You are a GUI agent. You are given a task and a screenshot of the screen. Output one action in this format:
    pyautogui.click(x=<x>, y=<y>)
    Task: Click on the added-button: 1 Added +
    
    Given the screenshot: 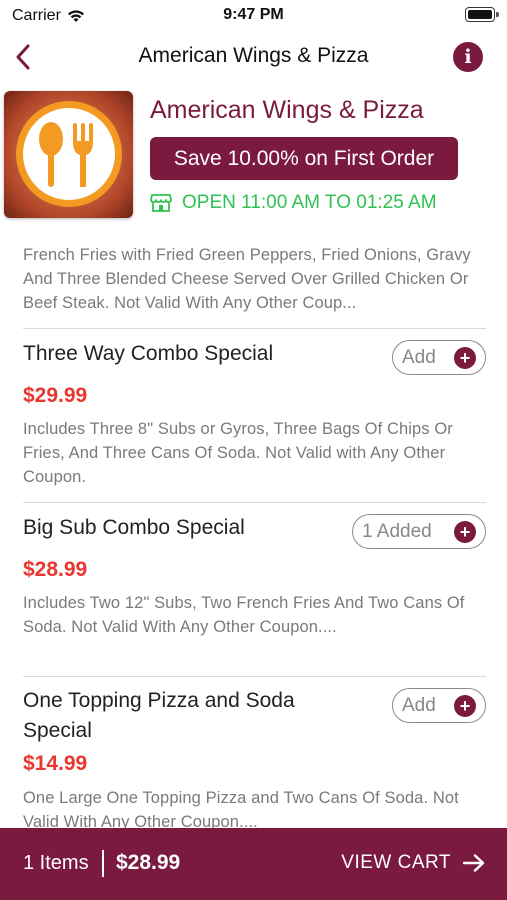 What is the action you would take?
    pyautogui.click(x=419, y=531)
    